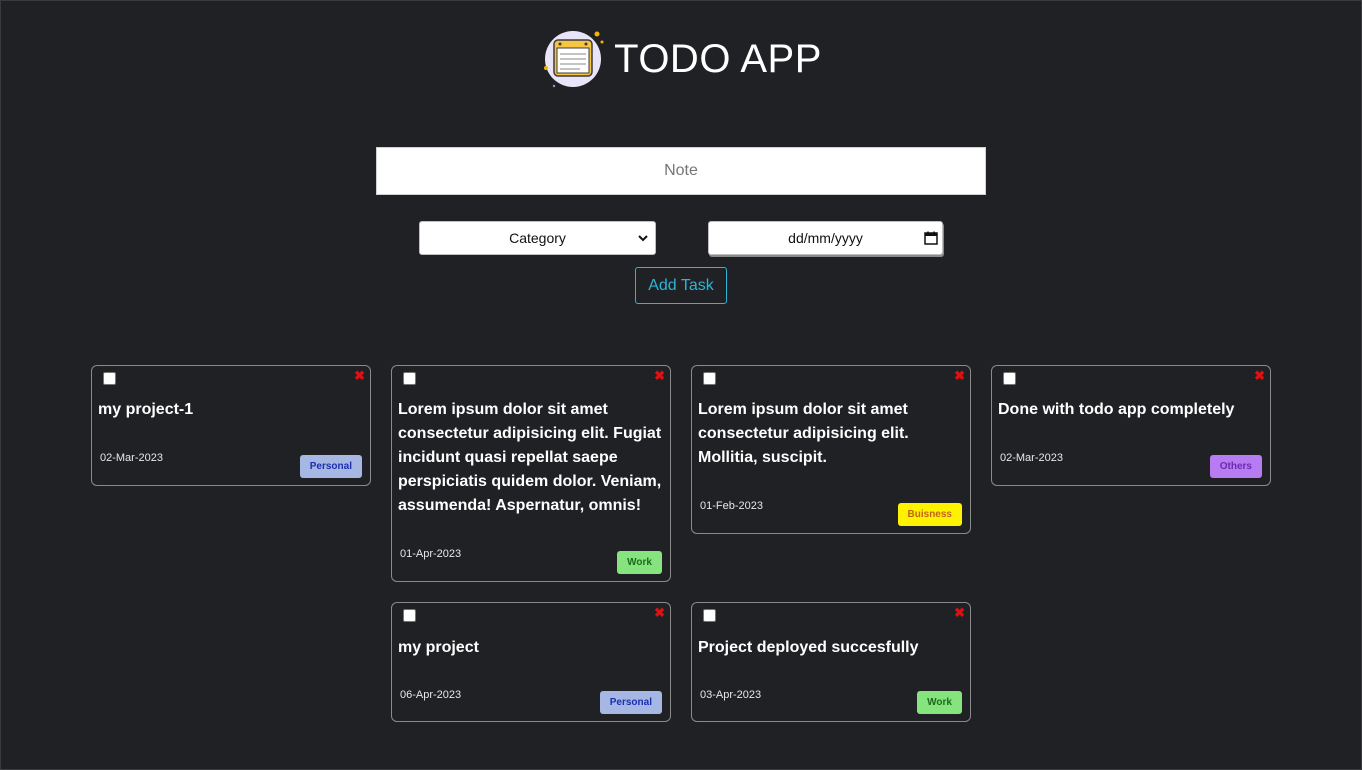 This screenshot has width=1362, height=770. I want to click on task-text: Project deployed succesfully, so click(808, 647).